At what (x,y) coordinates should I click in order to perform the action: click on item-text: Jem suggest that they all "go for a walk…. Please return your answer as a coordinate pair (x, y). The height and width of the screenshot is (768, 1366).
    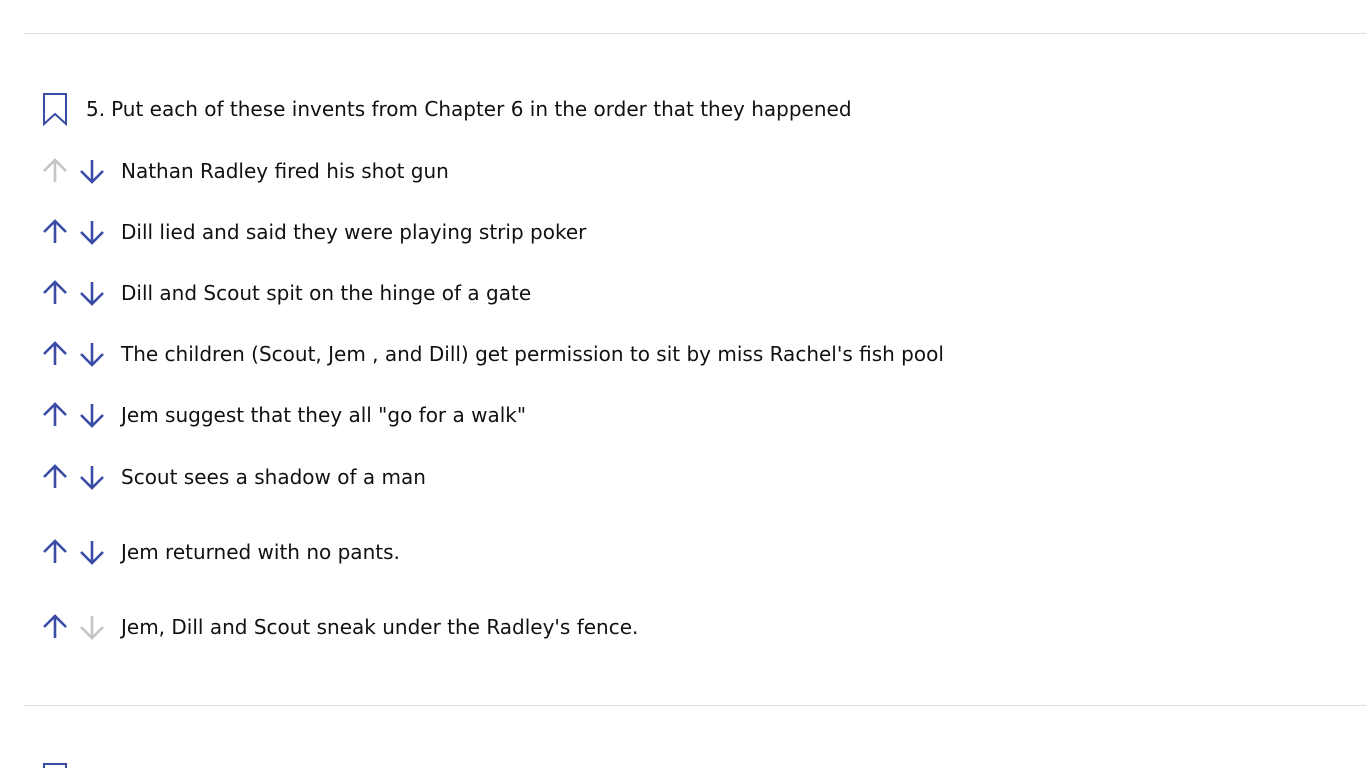
    Looking at the image, I should click on (324, 415).